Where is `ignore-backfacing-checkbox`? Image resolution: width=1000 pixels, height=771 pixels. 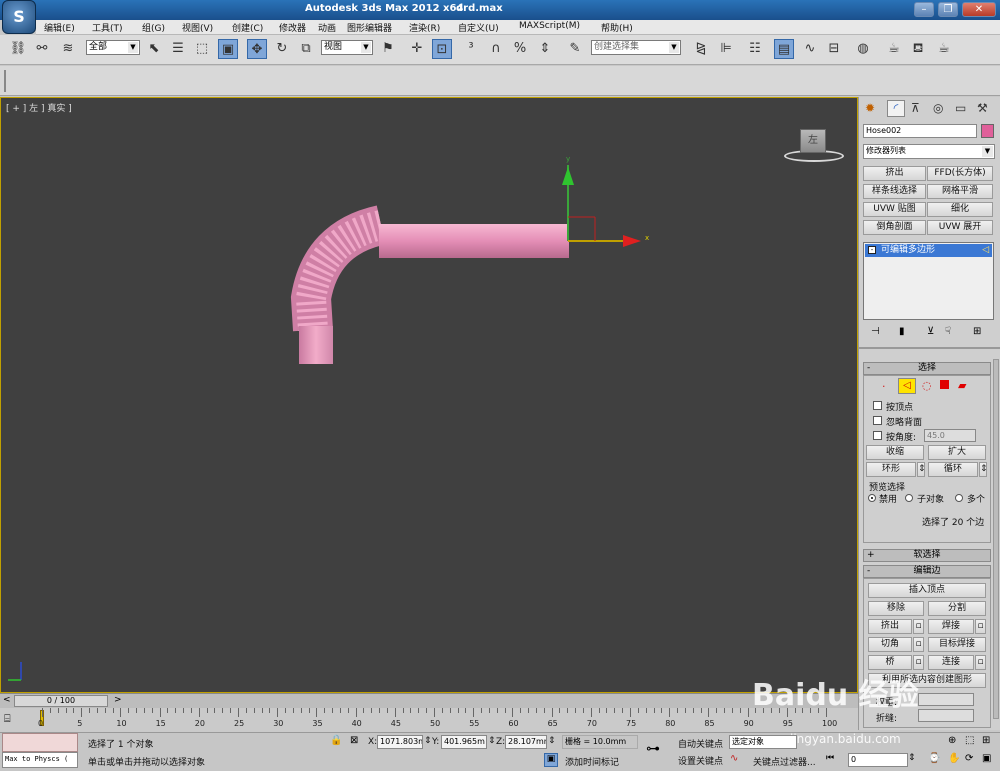 ignore-backfacing-checkbox is located at coordinates (877, 420).